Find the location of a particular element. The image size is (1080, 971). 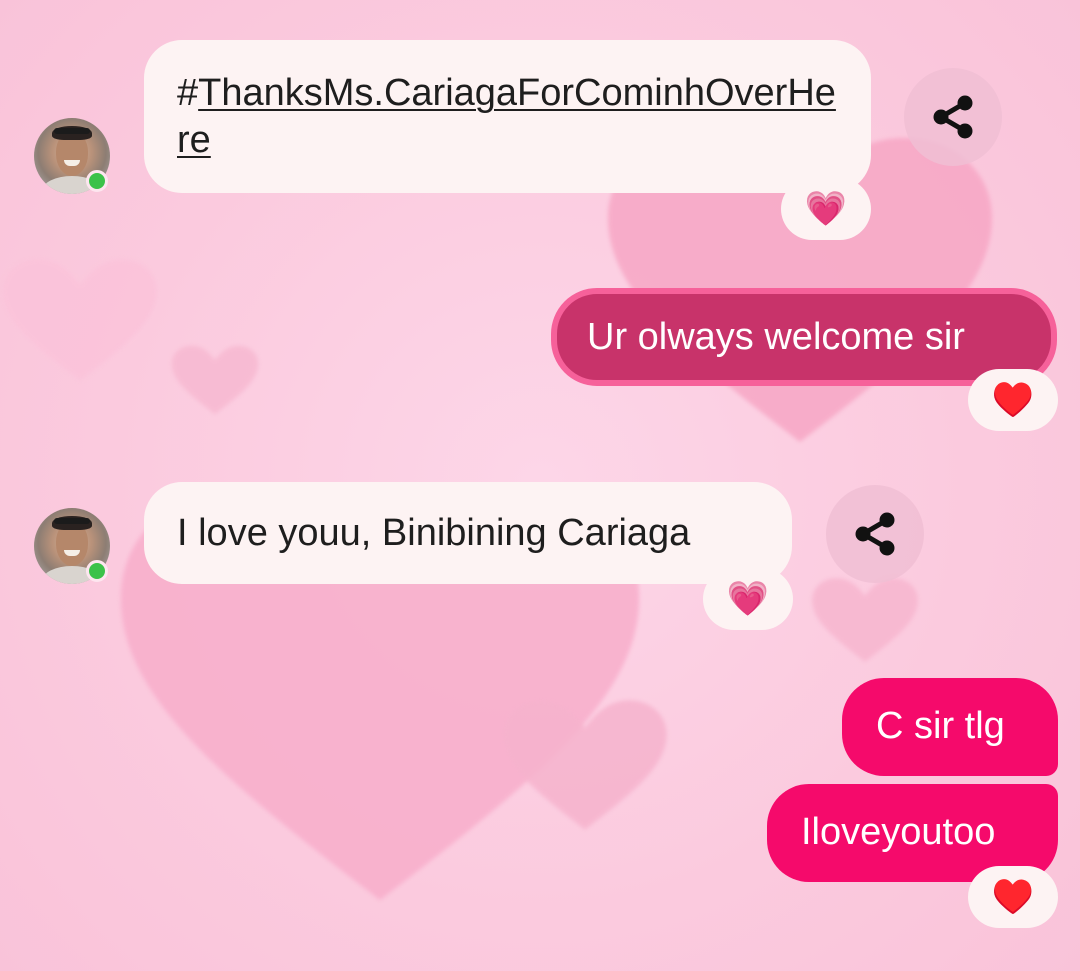

hashtag-link: ThanksMs.CariagaForCominhOverHere is located at coordinates (506, 116).